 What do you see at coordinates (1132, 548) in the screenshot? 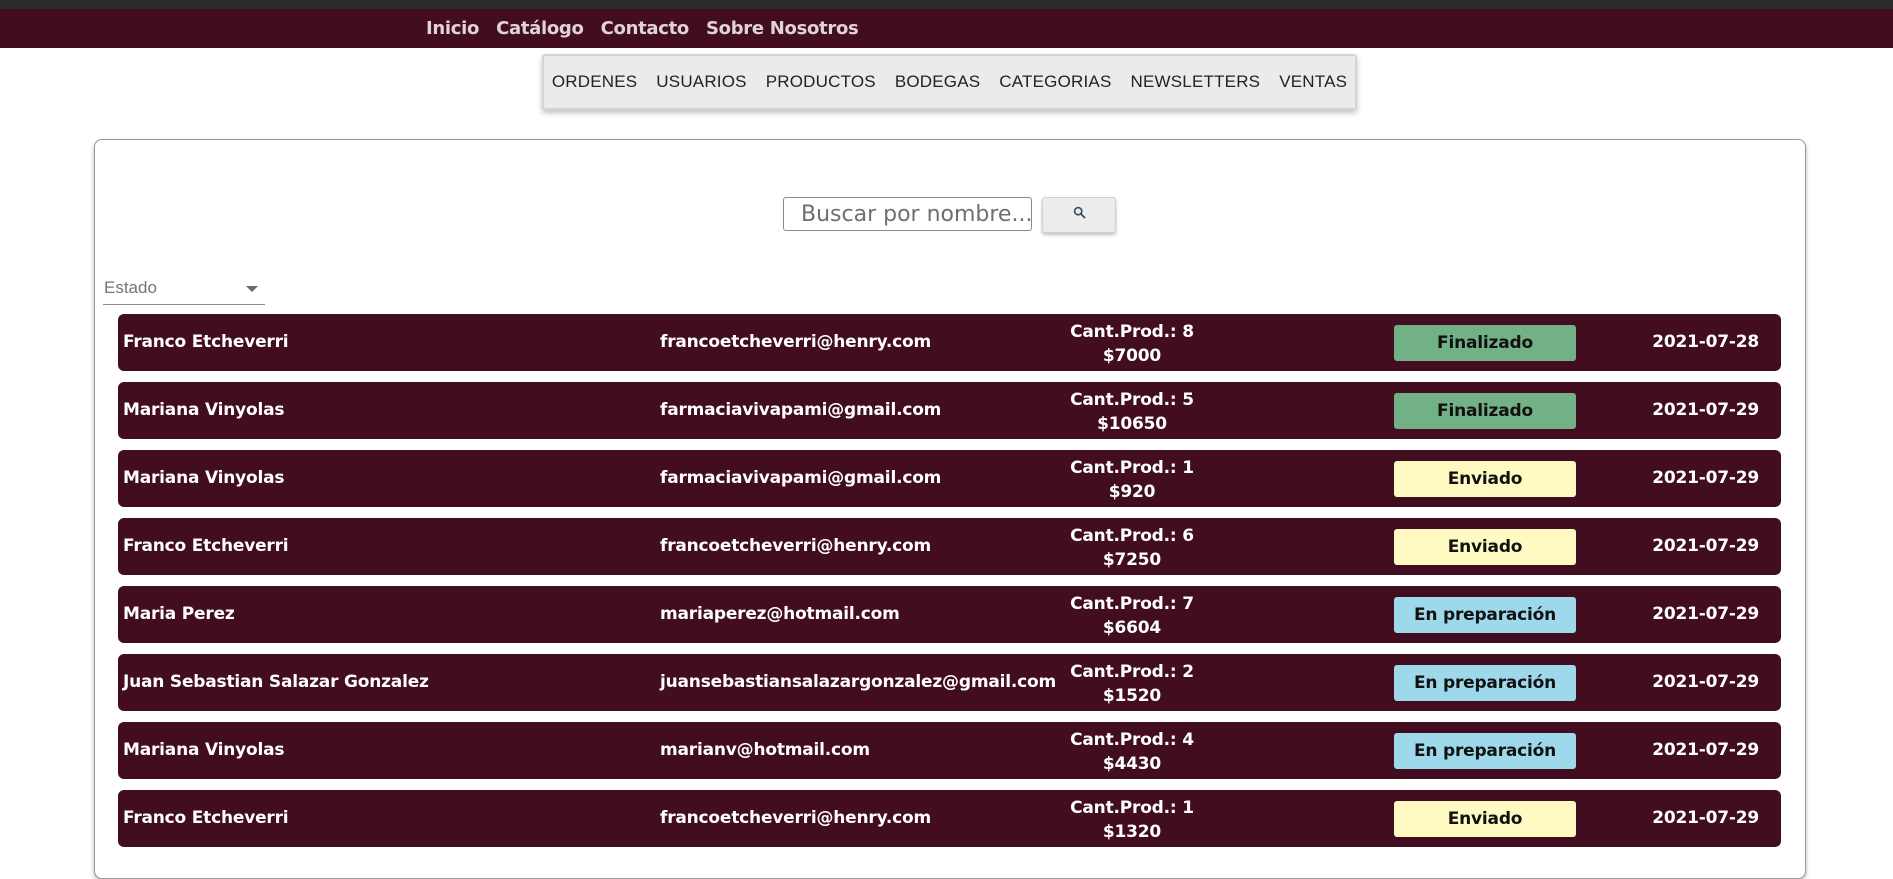
I see `order-summary: Cant.Prod.: 6 $7250` at bounding box center [1132, 548].